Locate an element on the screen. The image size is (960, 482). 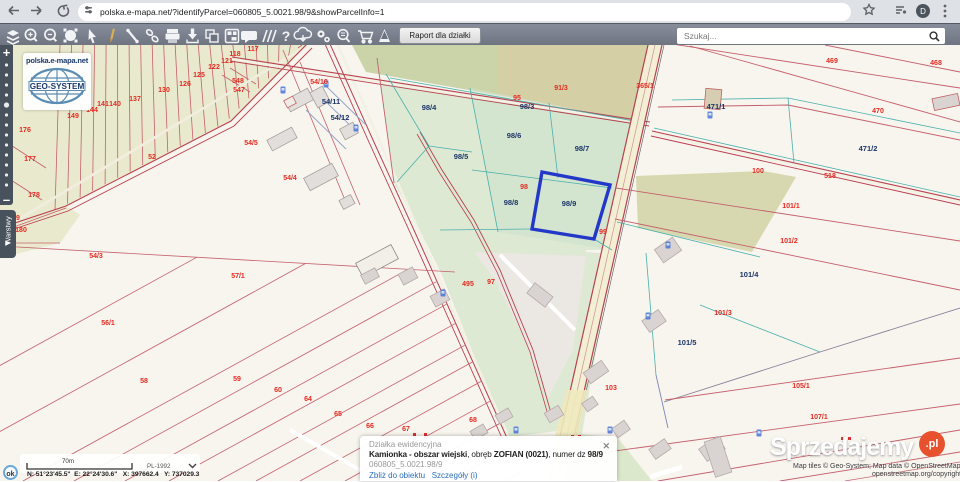
svg-text: 64 is located at coordinates (308, 399).